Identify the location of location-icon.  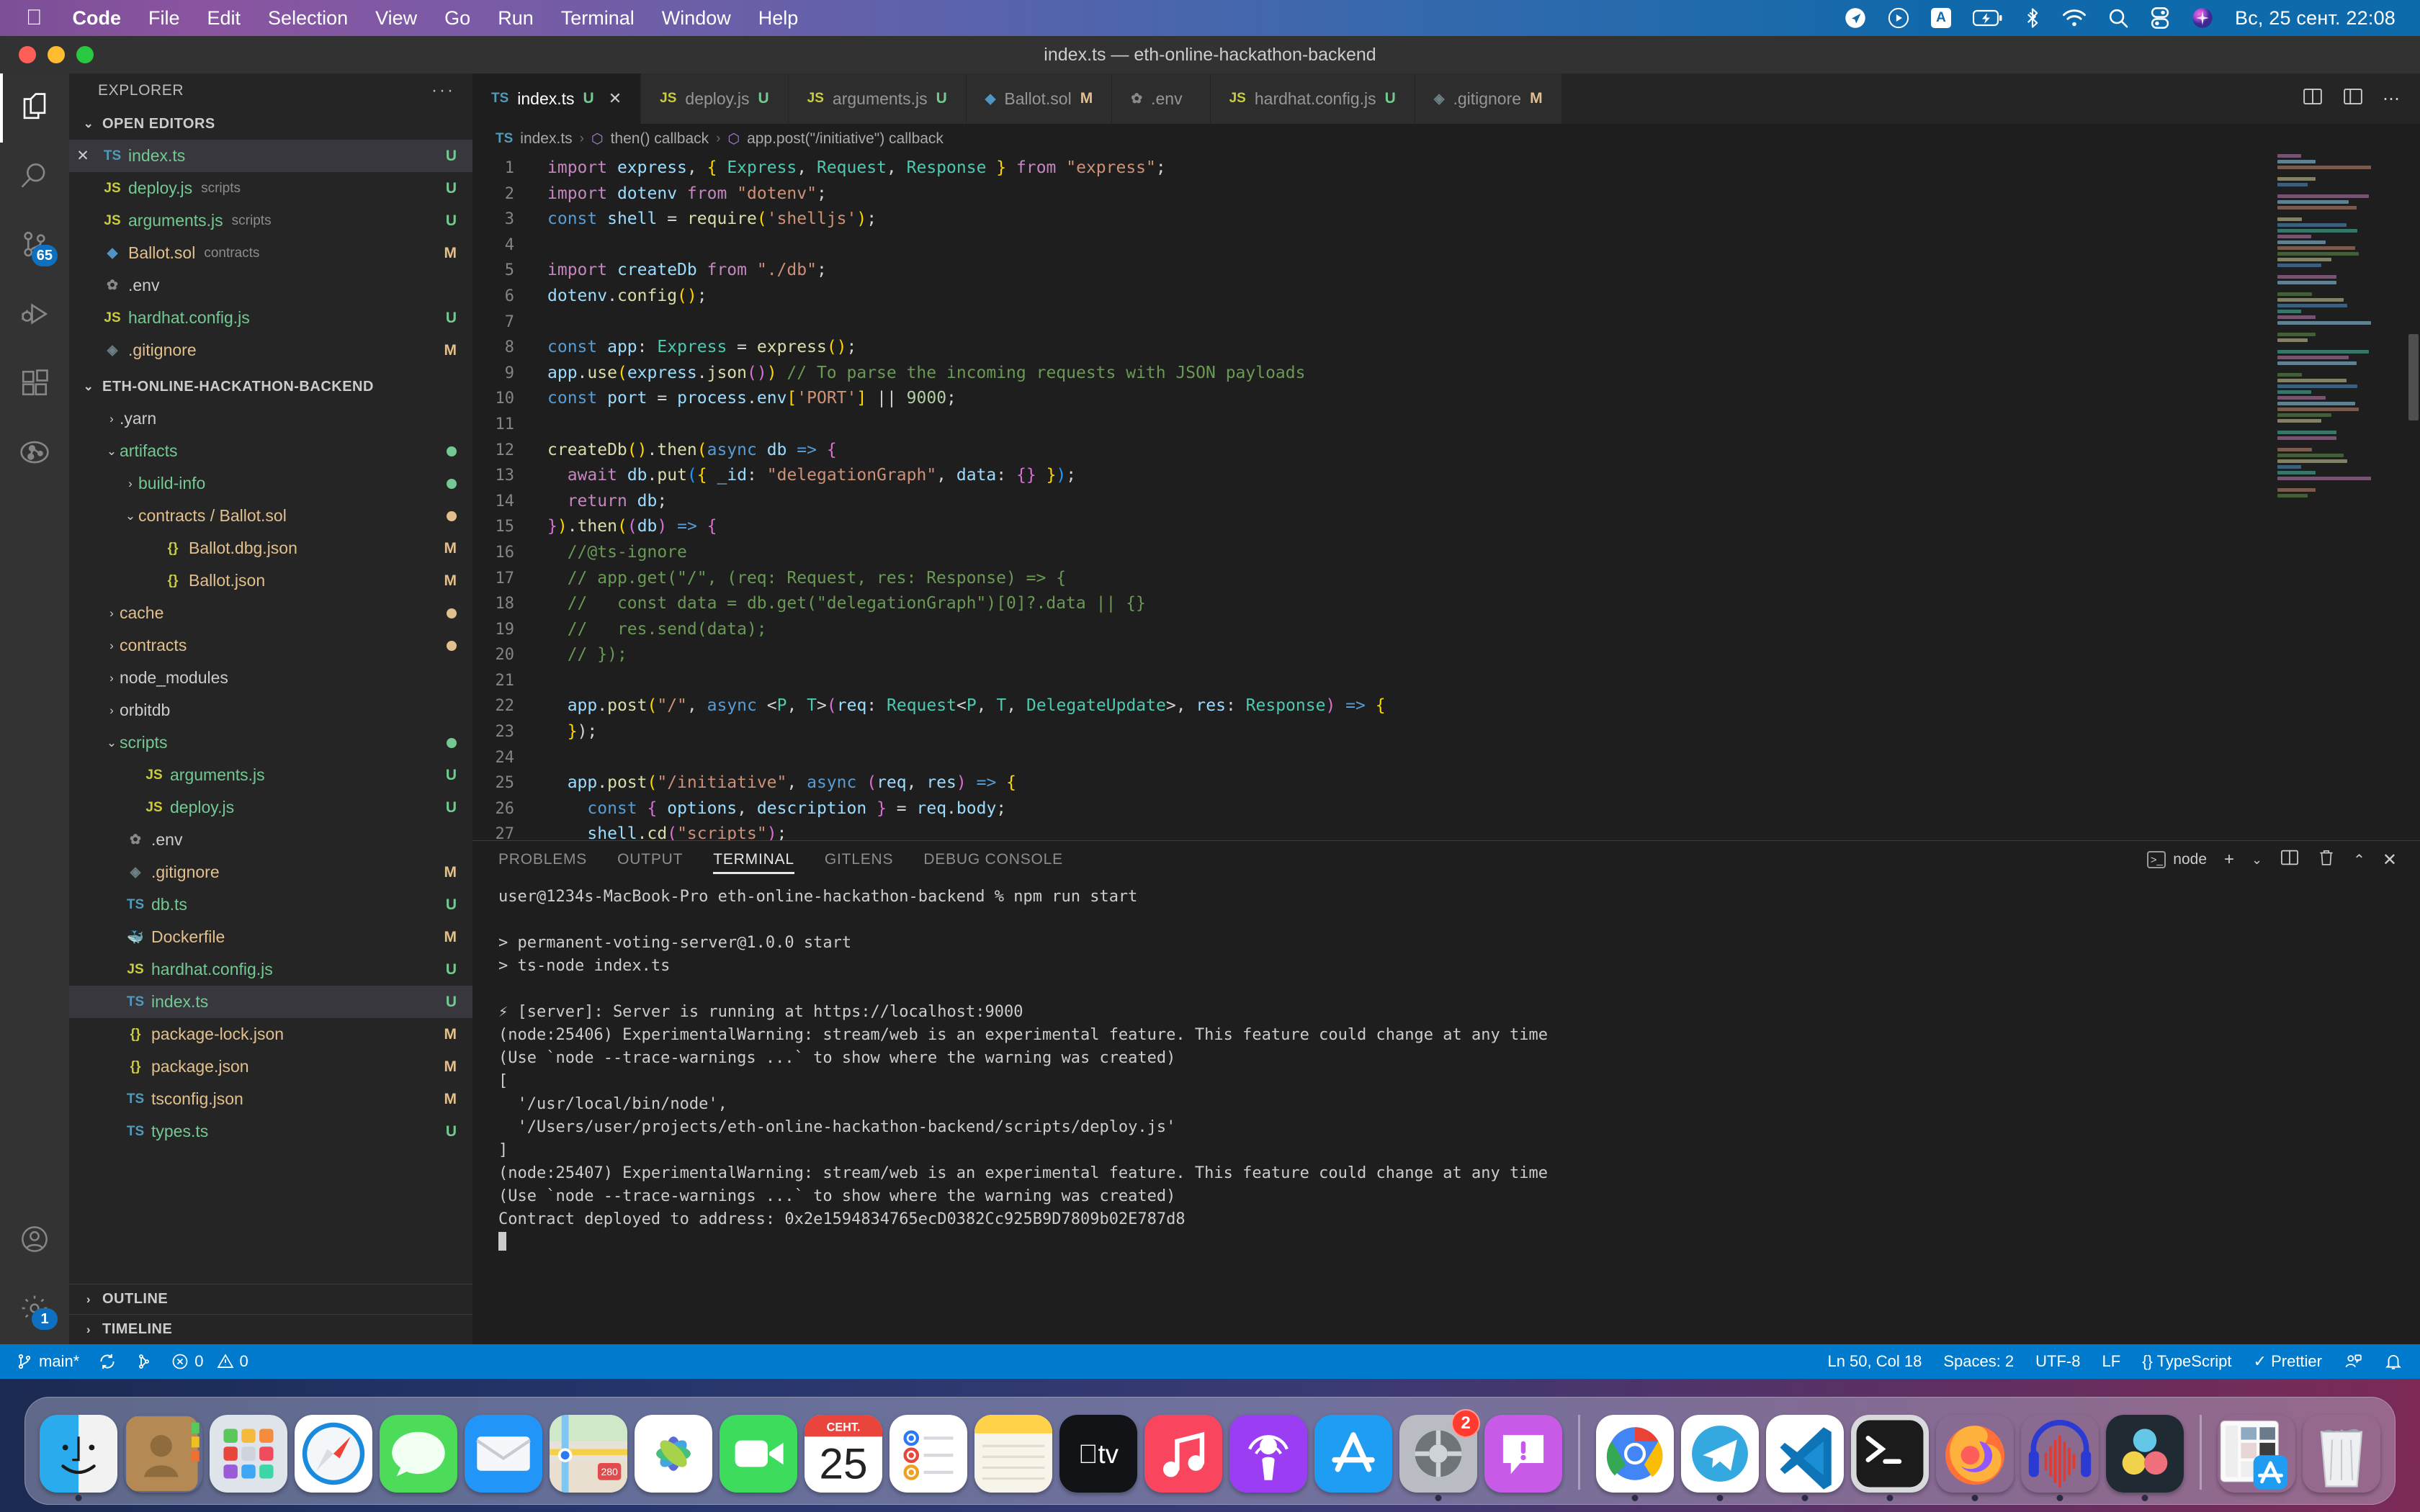
(1855, 18).